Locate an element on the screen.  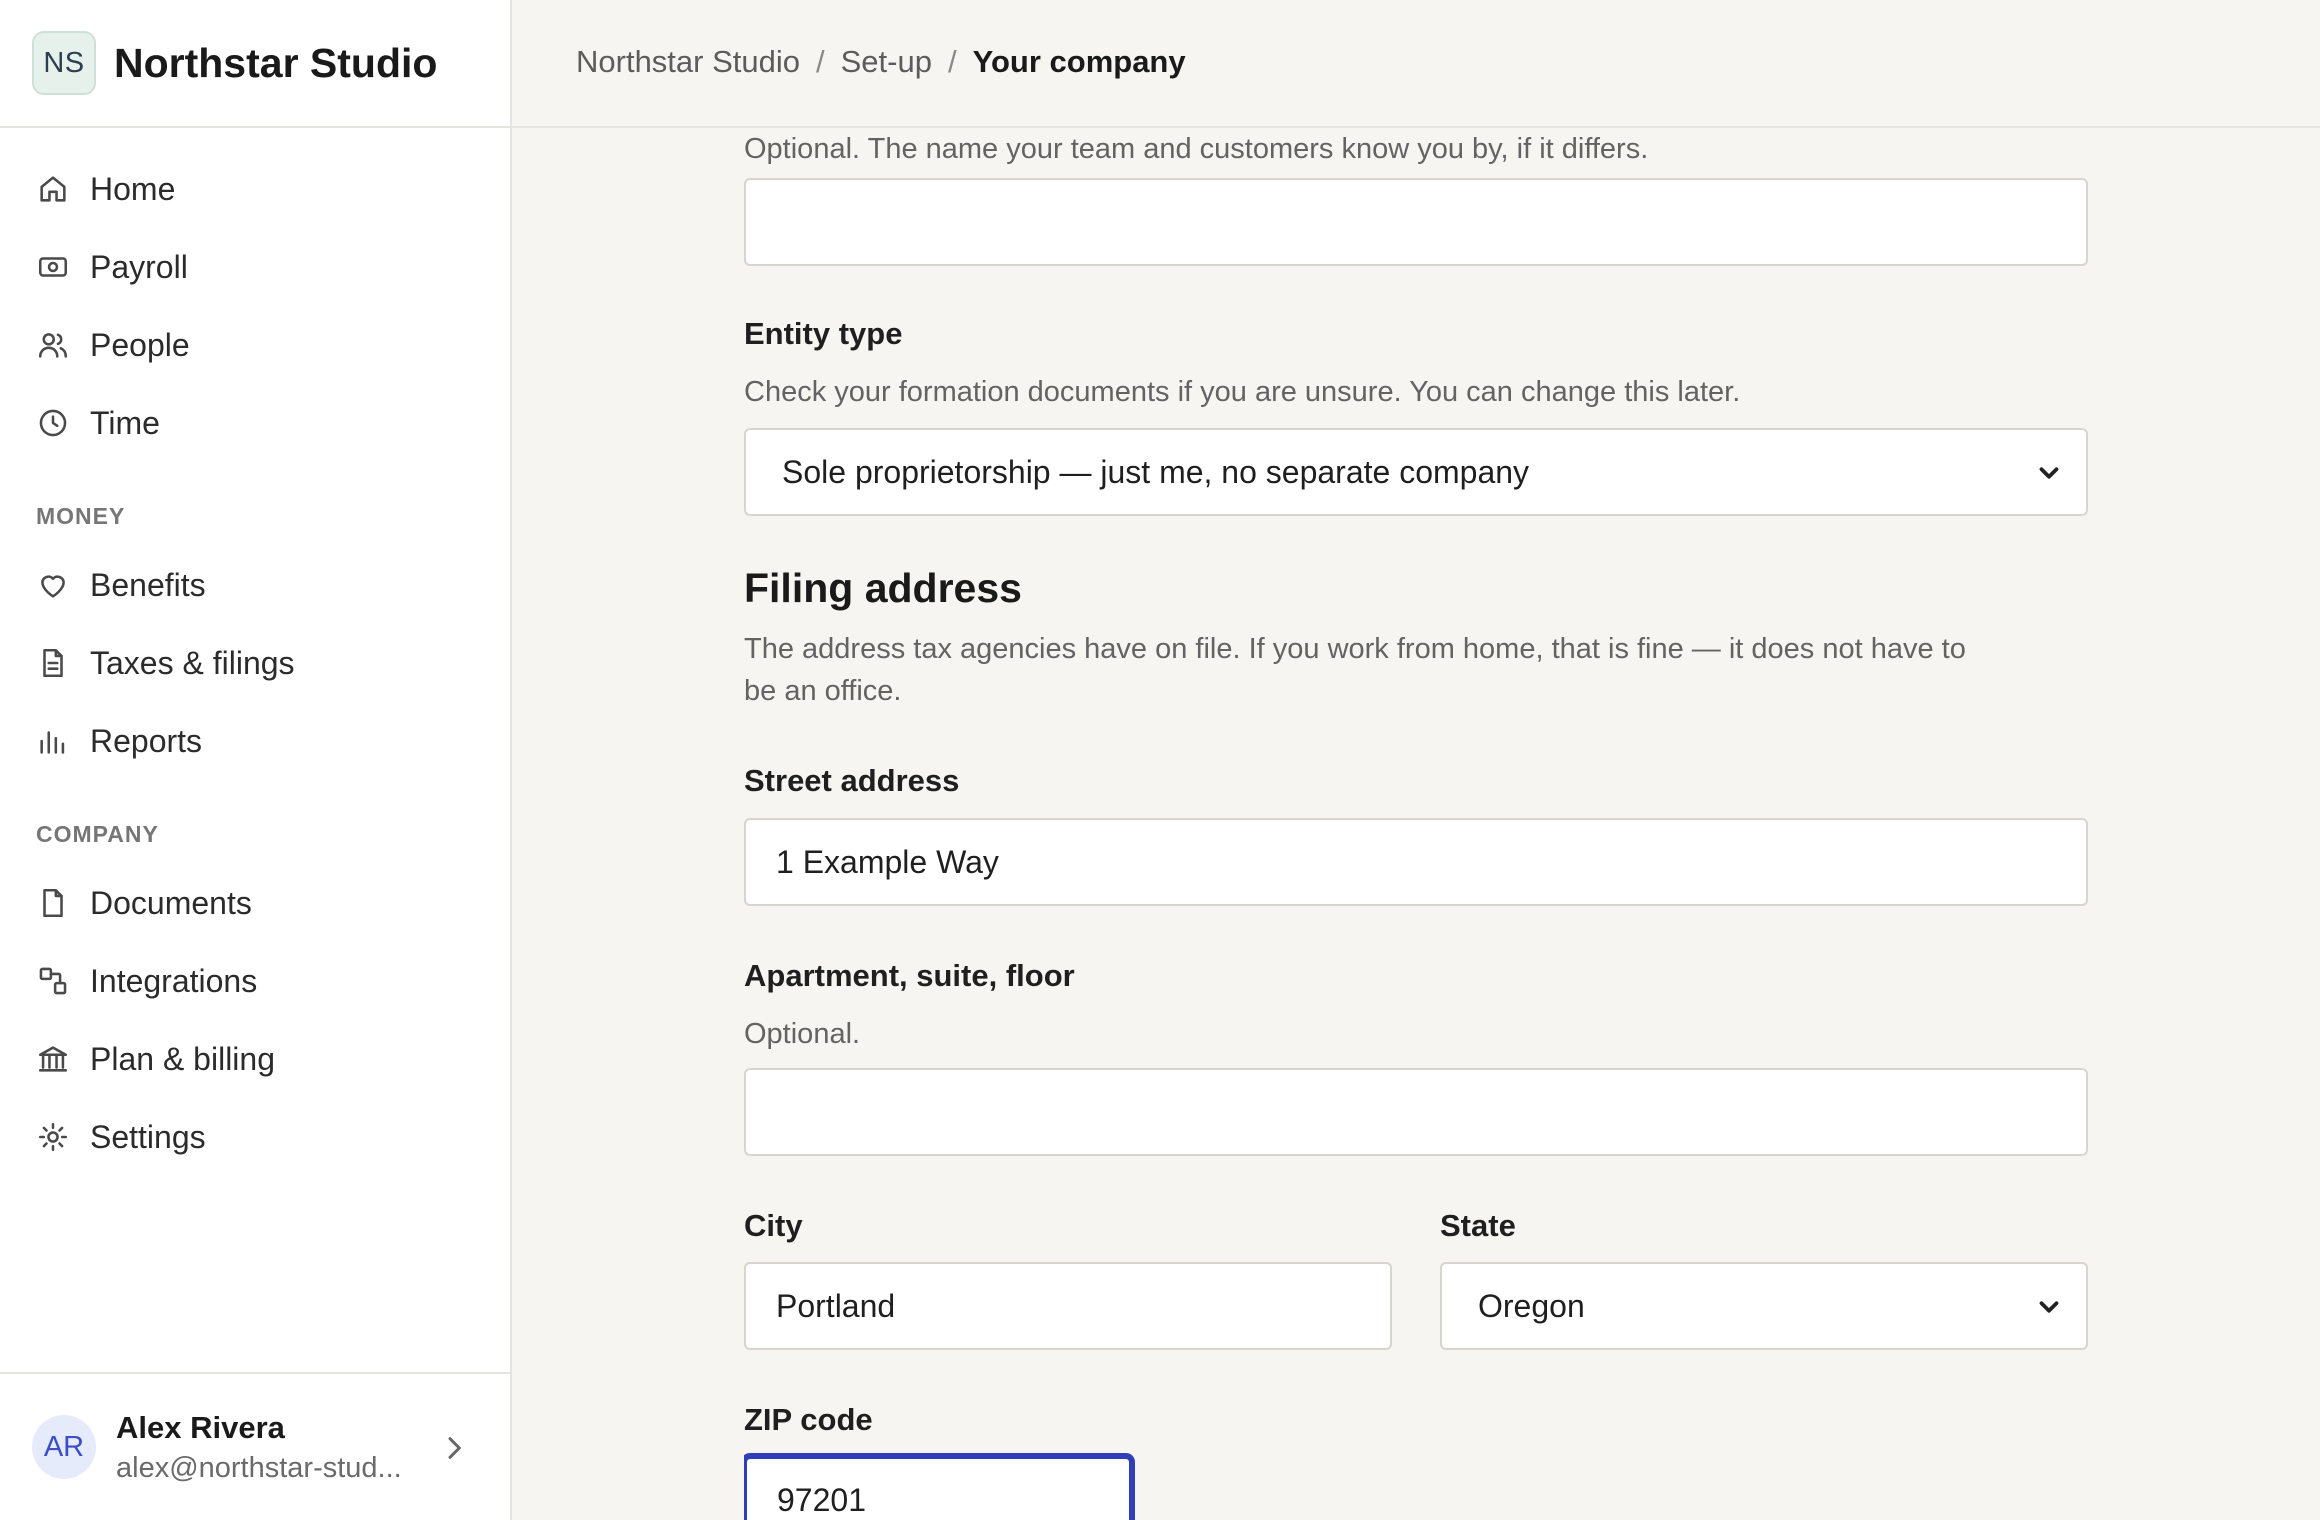
heart-icon is located at coordinates (53, 586).